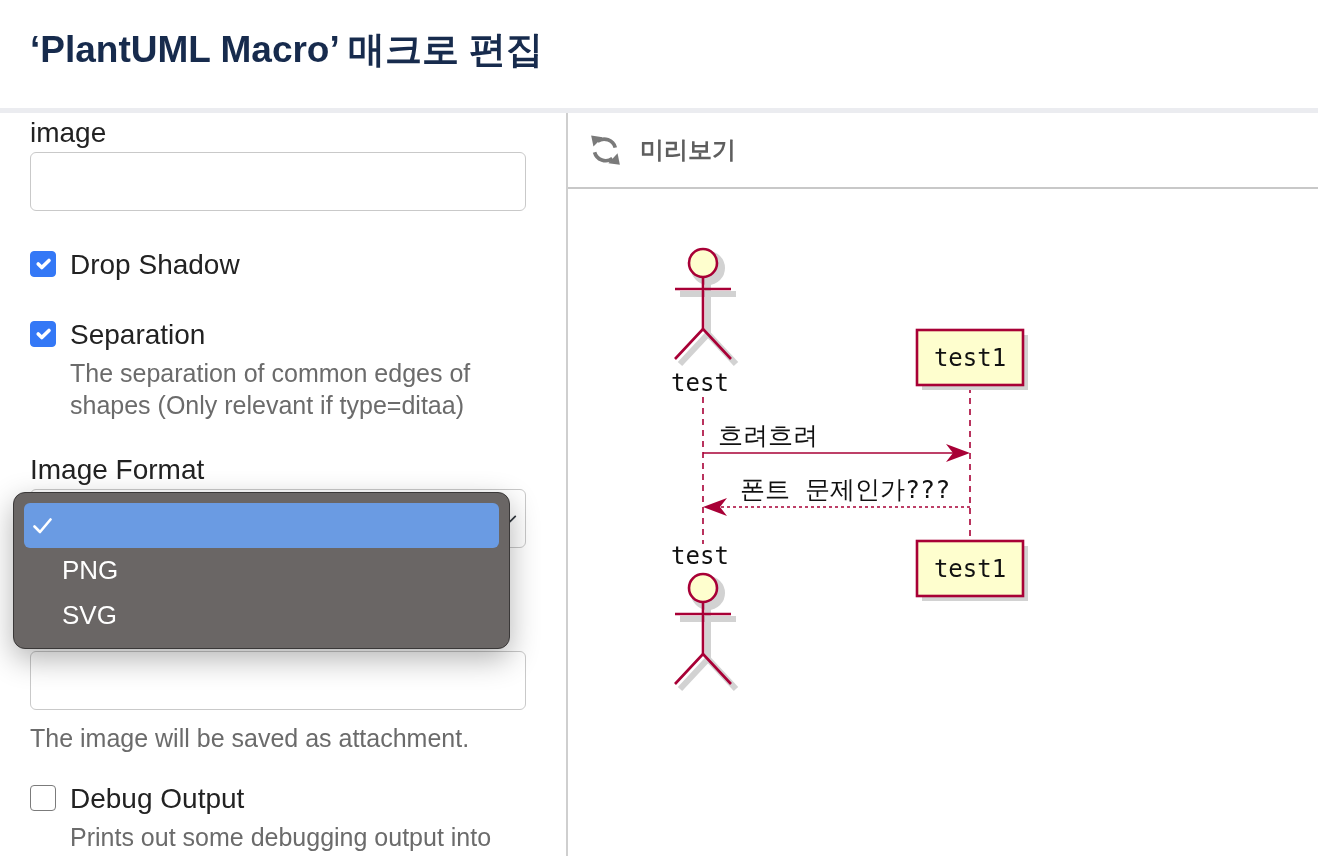 The image size is (1318, 856). What do you see at coordinates (768, 435) in the screenshot?
I see `message-label: 흐려흐려` at bounding box center [768, 435].